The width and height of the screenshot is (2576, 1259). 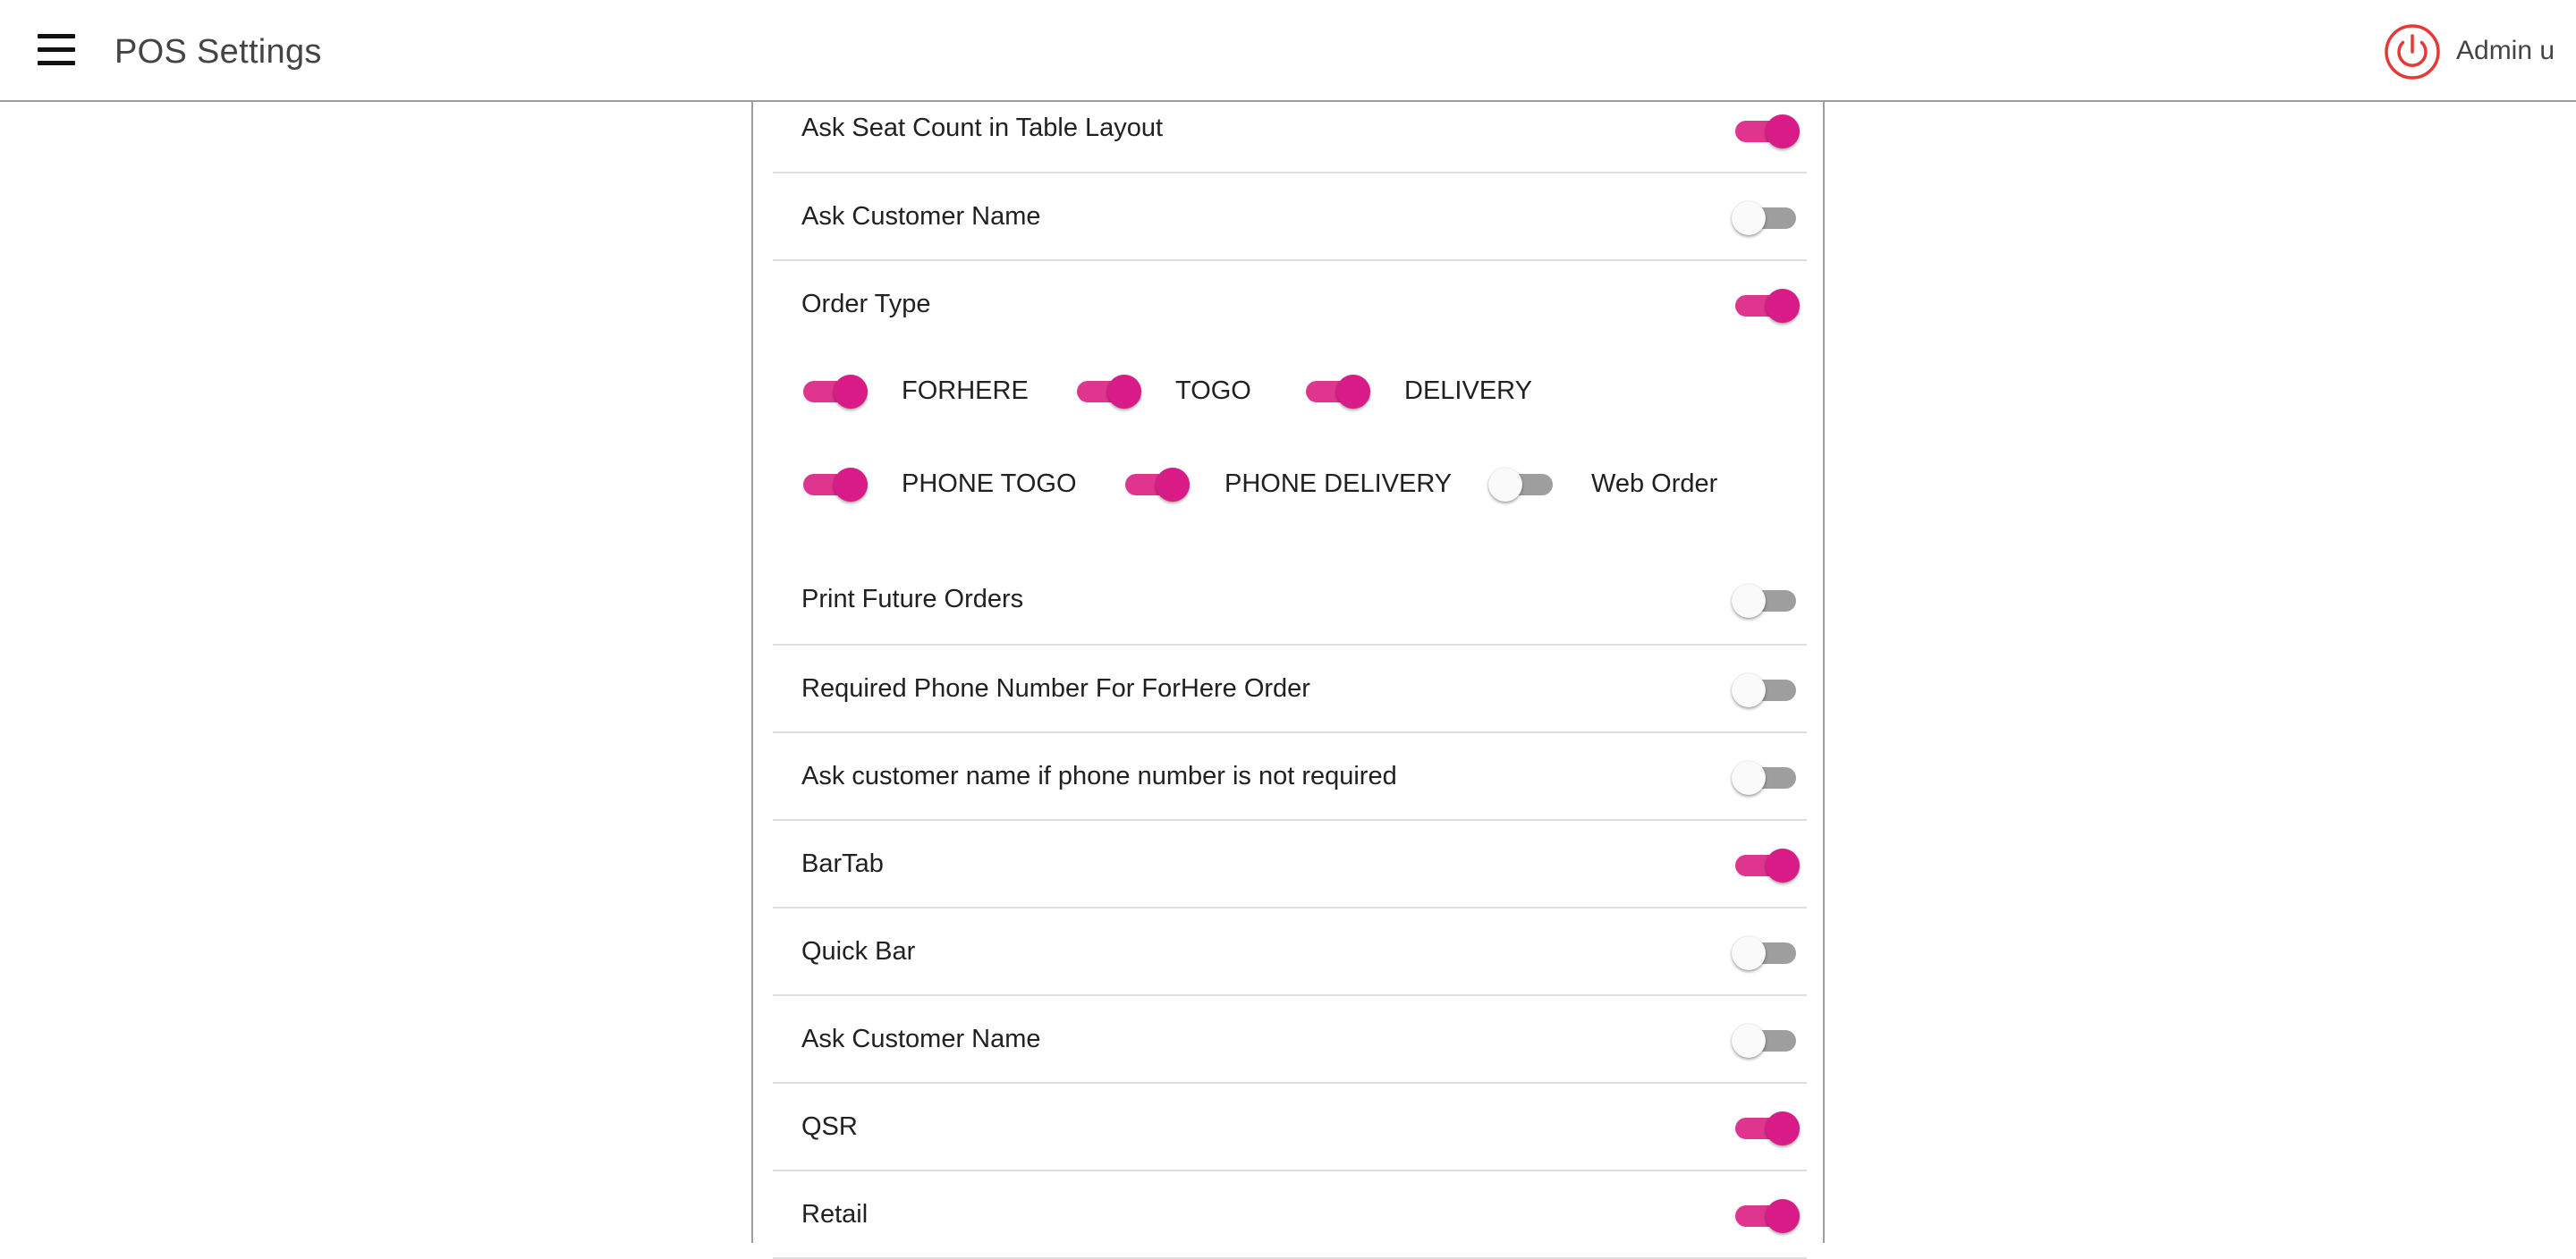 What do you see at coordinates (1338, 484) in the screenshot?
I see `order-type-label: PHONE DELIVERY` at bounding box center [1338, 484].